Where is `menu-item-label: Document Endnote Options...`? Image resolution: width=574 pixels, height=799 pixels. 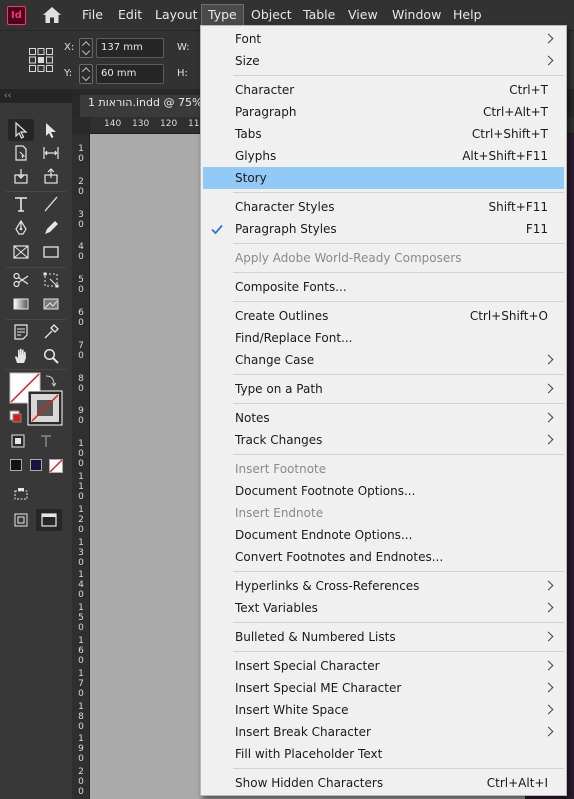 menu-item-label: Document Endnote Options... is located at coordinates (324, 535).